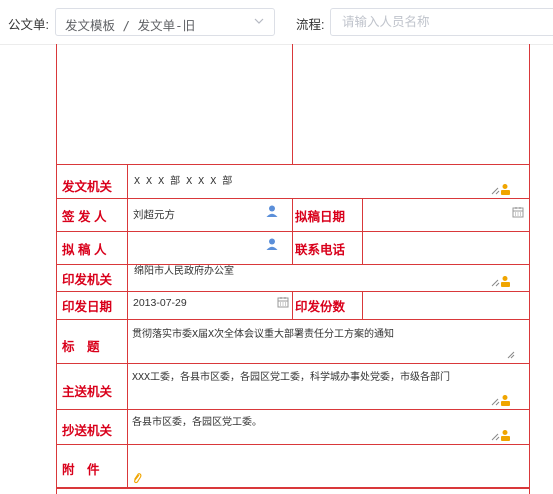 The image size is (553, 494). What do you see at coordinates (81, 470) in the screenshot?
I see `fujian-label: 附 件` at bounding box center [81, 470].